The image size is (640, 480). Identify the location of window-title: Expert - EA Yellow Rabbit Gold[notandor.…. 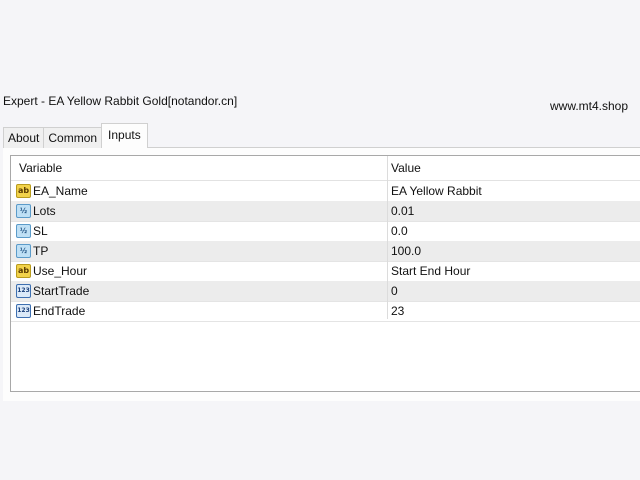
(120, 101).